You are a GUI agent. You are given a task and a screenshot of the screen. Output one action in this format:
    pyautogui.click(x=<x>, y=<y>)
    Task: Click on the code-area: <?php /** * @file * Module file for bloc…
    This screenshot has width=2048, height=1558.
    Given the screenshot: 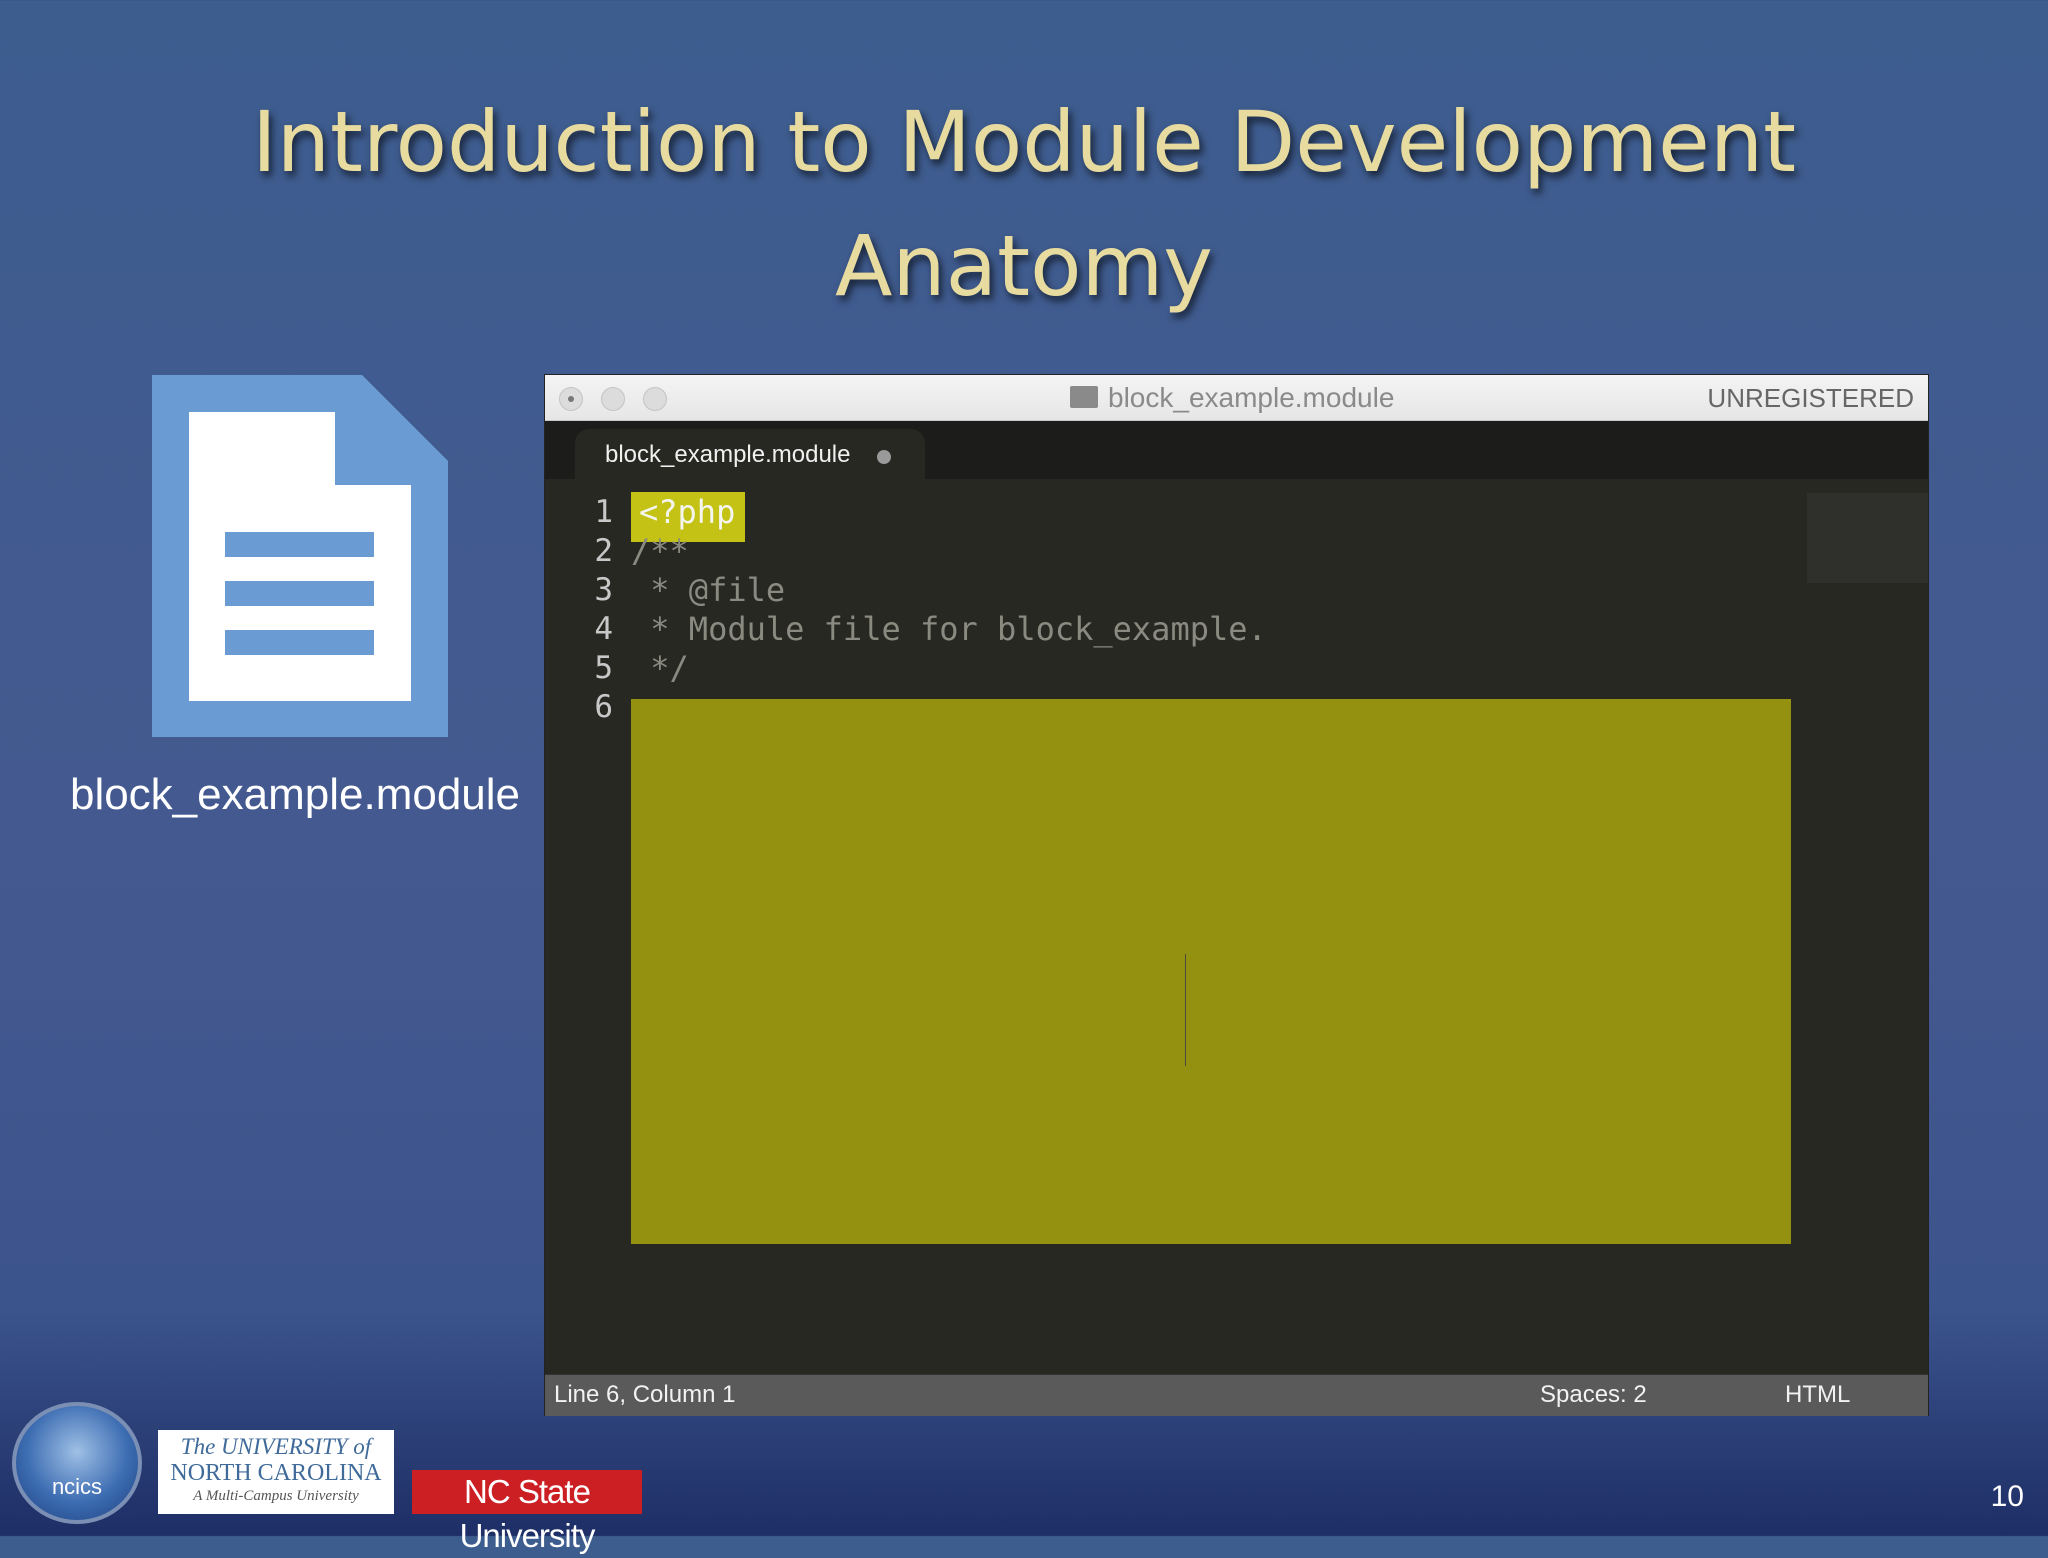 What is the action you would take?
    pyautogui.click(x=949, y=609)
    